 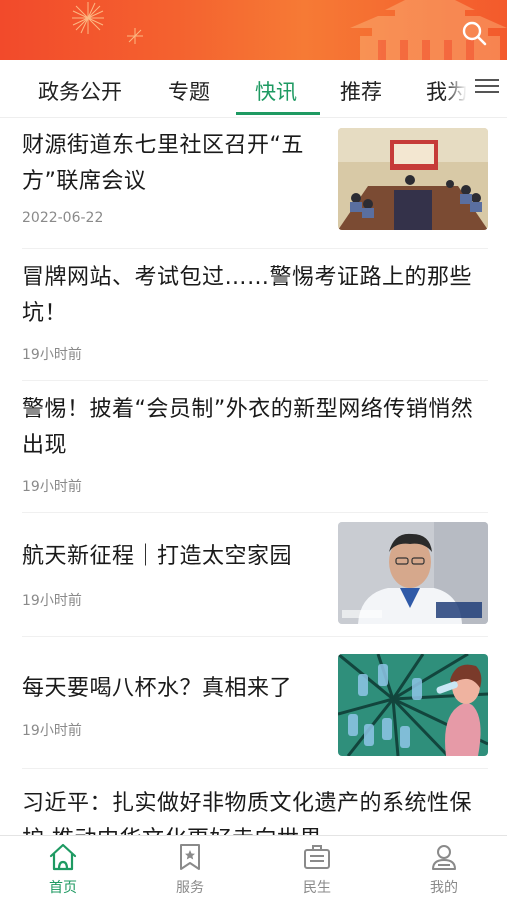 I want to click on header-banner, so click(x=253, y=30).